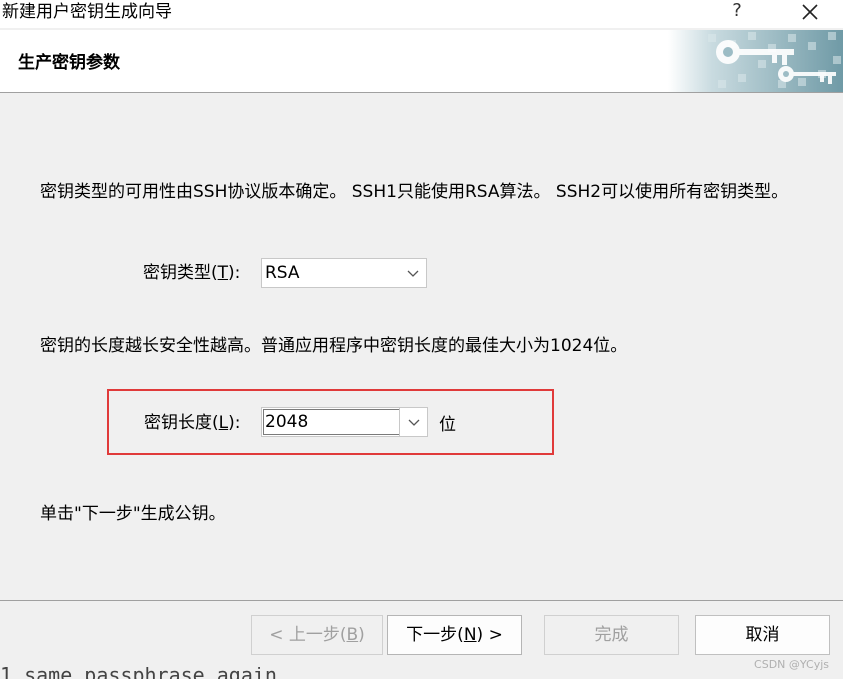  Describe the element at coordinates (344, 273) in the screenshot. I see `key-type-select: RSA` at that location.